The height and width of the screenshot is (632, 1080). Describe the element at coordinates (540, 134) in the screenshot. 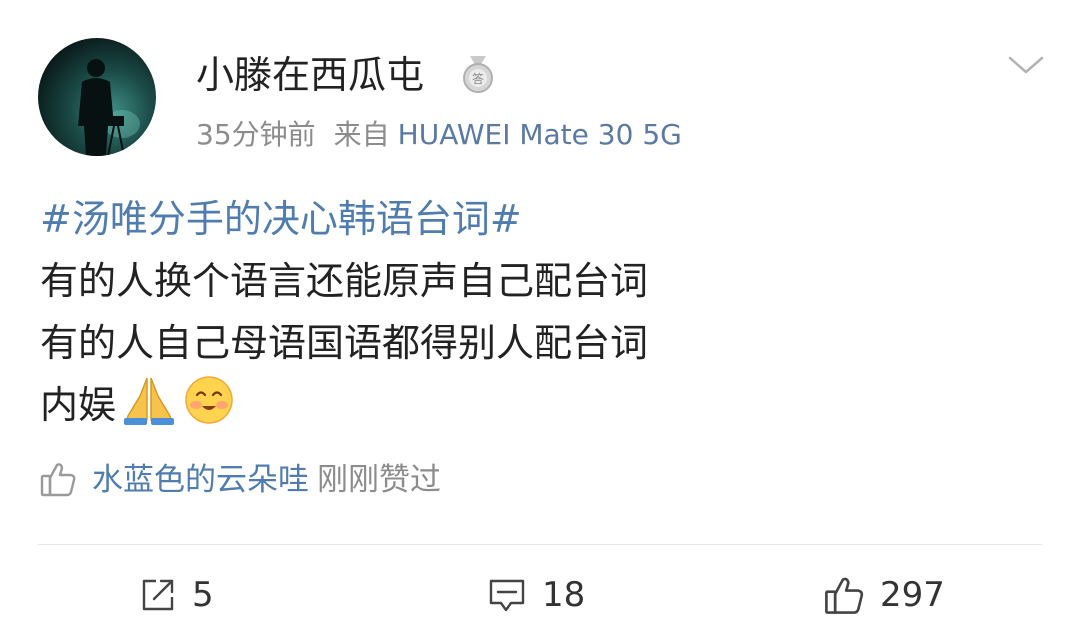

I see `device-link: HUAWEI Mate 30 5G` at that location.